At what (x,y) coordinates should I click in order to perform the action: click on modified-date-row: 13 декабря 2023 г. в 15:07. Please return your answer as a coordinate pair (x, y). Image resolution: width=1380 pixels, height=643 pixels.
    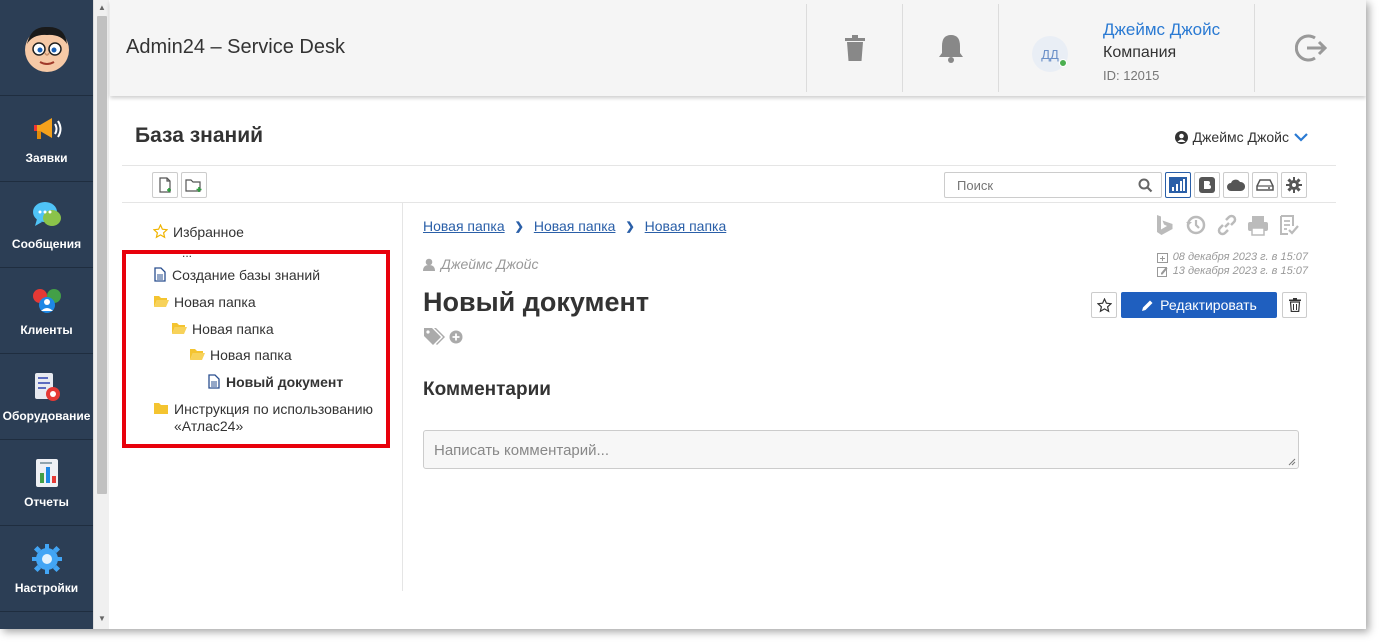
    Looking at the image, I should click on (1232, 271).